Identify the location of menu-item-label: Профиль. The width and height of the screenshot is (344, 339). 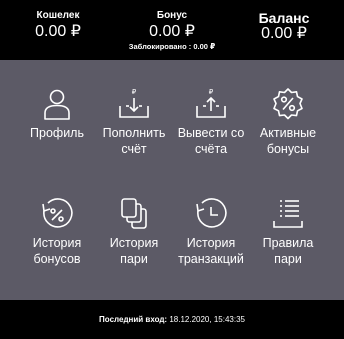
(57, 133).